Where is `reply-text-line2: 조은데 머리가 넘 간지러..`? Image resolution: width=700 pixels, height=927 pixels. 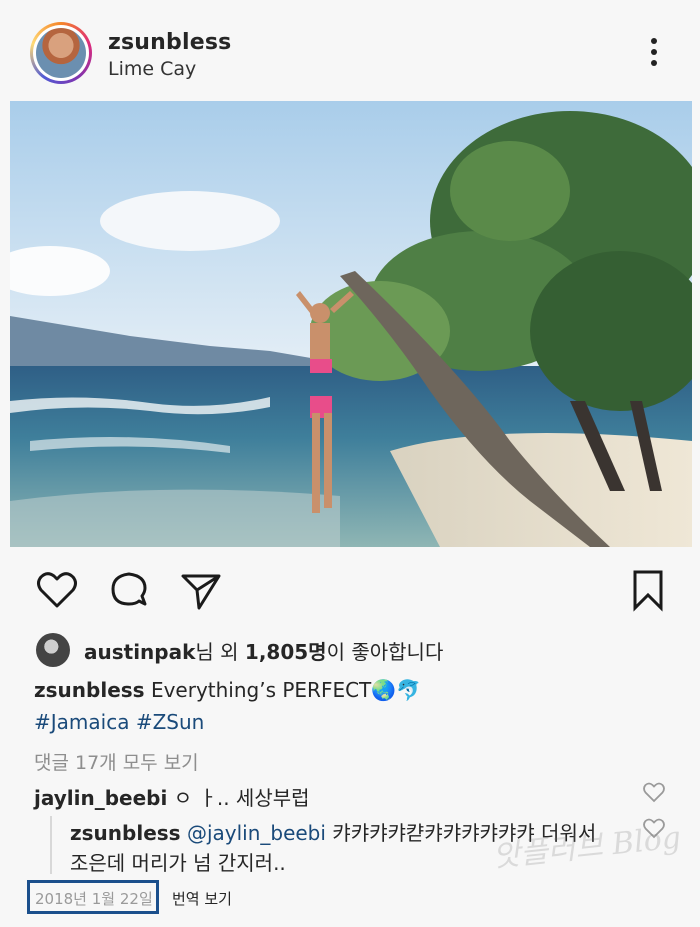
reply-text-line2: 조은데 머리가 넘 간지러.. is located at coordinates (178, 863).